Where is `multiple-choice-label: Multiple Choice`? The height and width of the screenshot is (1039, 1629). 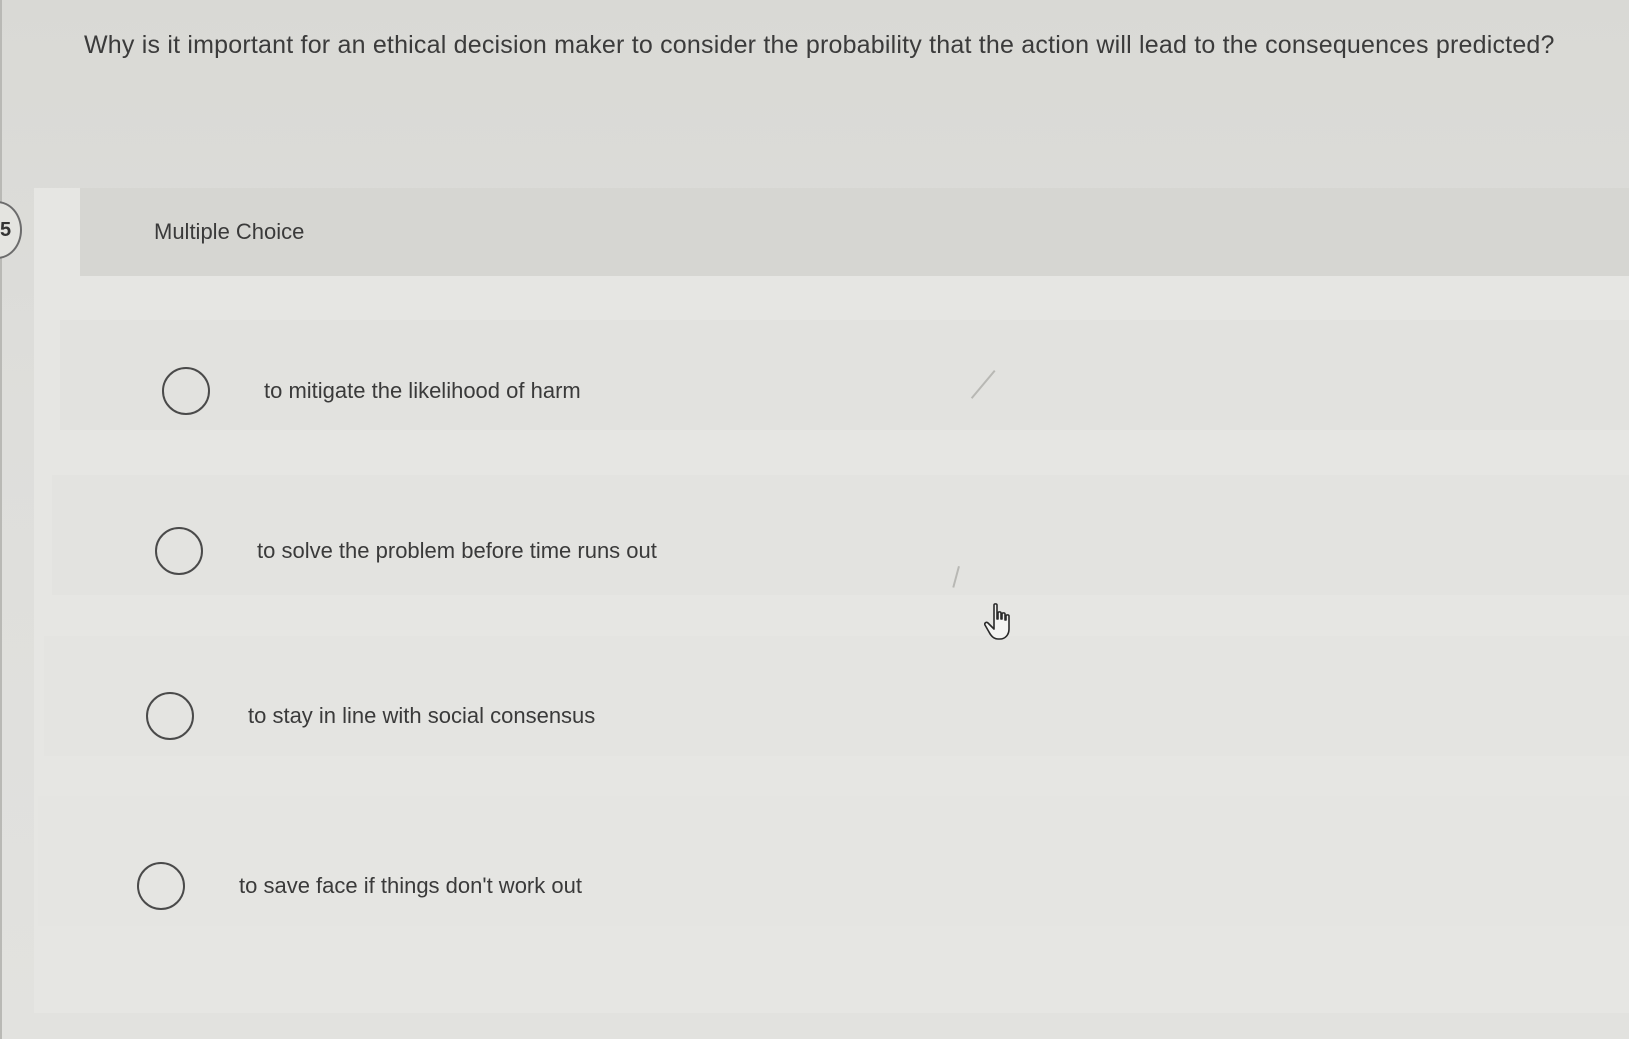
multiple-choice-label: Multiple Choice is located at coordinates (229, 231).